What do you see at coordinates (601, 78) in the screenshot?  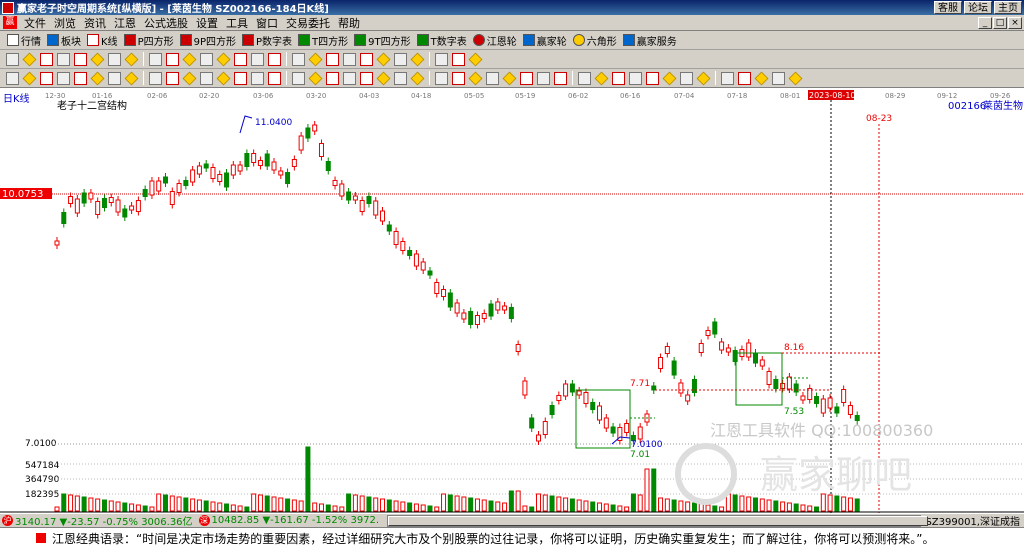 I see `analysis-tool-37-icon` at bounding box center [601, 78].